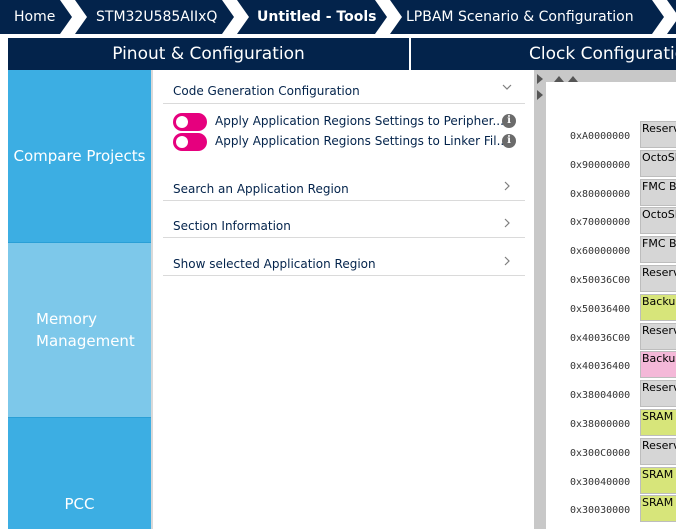 This screenshot has width=676, height=529. What do you see at coordinates (566, 79) in the screenshot?
I see `collapse-top-icon` at bounding box center [566, 79].